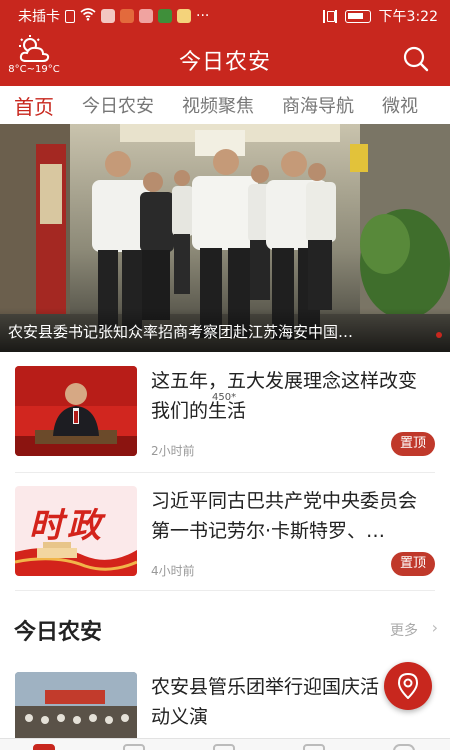 The height and width of the screenshot is (750, 450). Describe the element at coordinates (224, 62) in the screenshot. I see `page-title: 今日农安` at that location.